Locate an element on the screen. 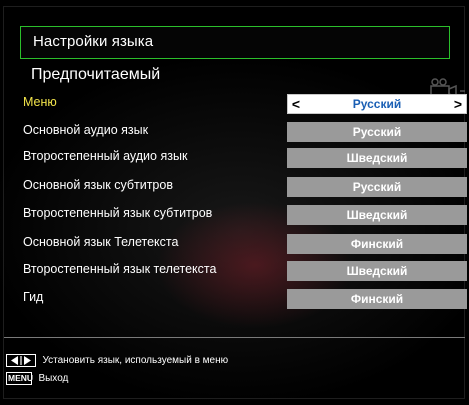  page-title: Настройки языка is located at coordinates (93, 41).